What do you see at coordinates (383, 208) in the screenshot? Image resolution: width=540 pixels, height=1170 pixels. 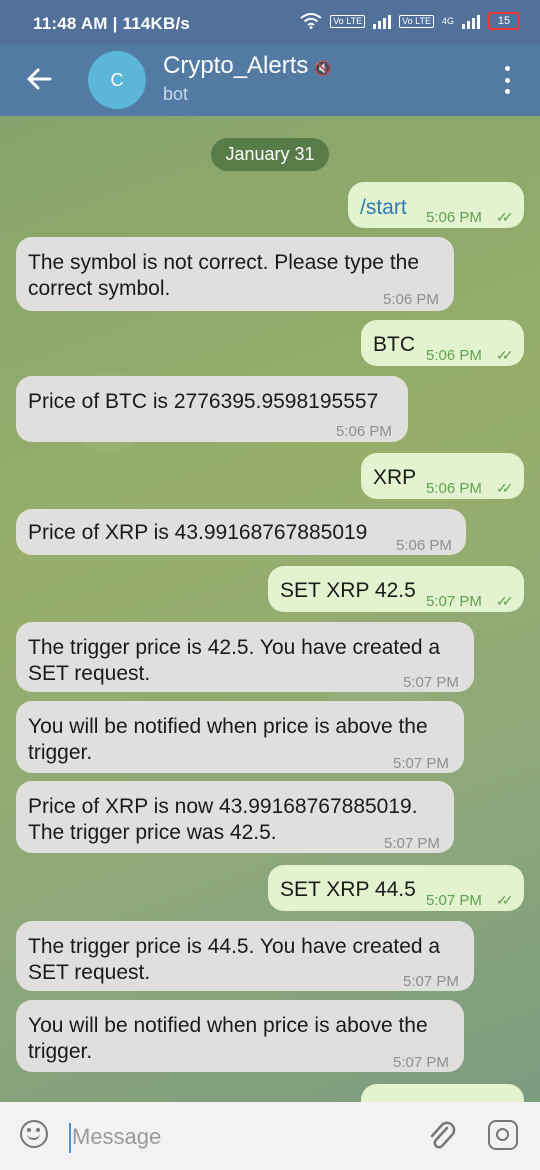 I see `message-text: /start` at bounding box center [383, 208].